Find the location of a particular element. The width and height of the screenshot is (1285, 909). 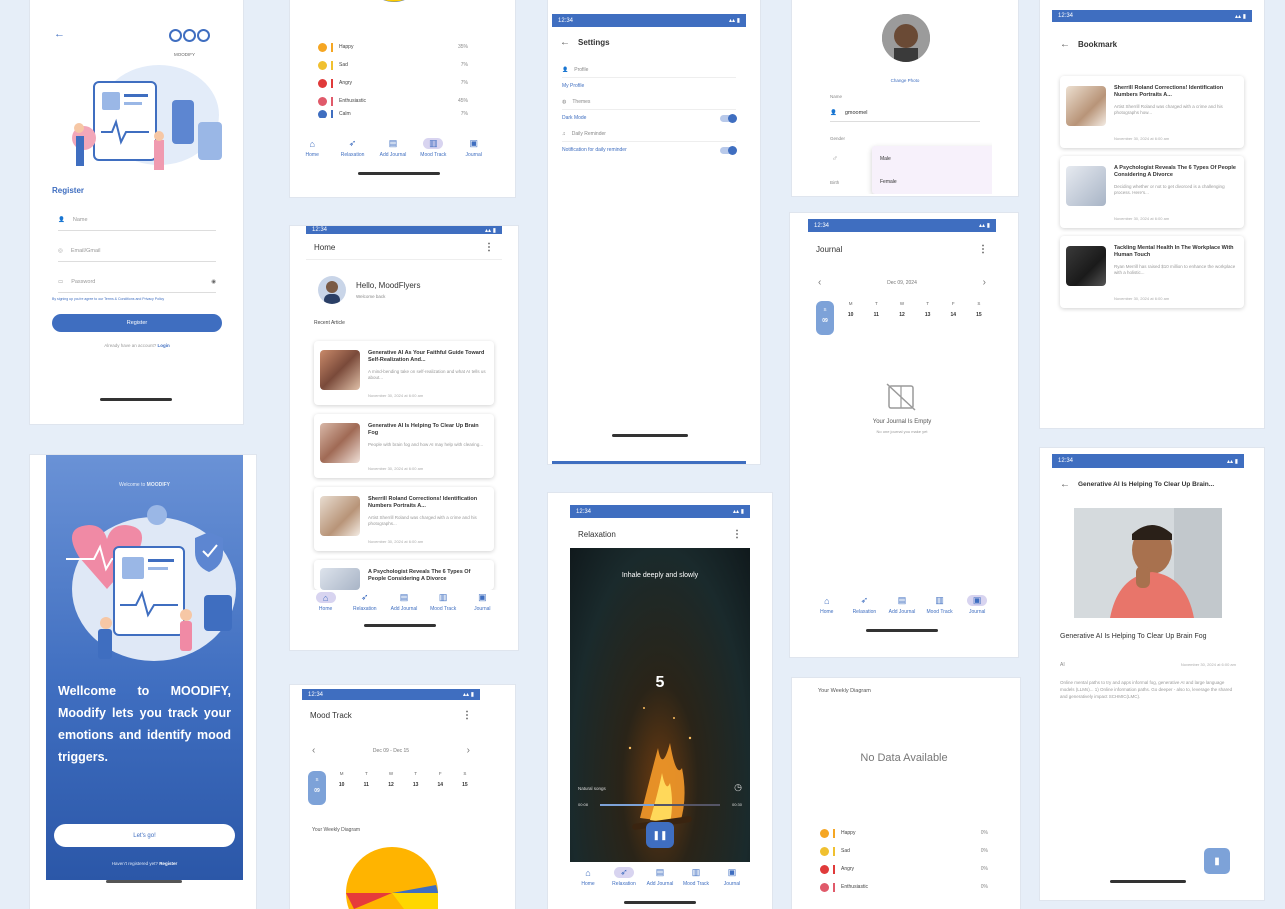

gender-icon: ♂ is located at coordinates (835, 158).